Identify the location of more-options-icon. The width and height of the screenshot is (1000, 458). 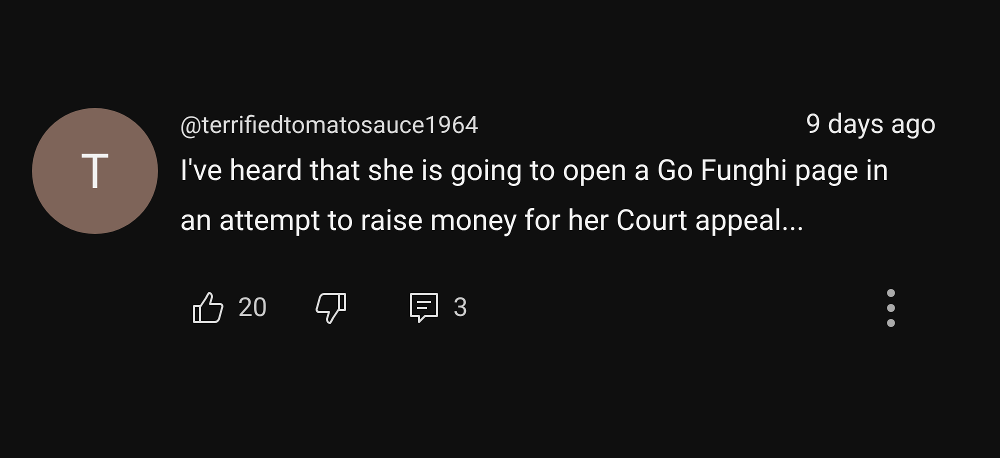
(891, 308).